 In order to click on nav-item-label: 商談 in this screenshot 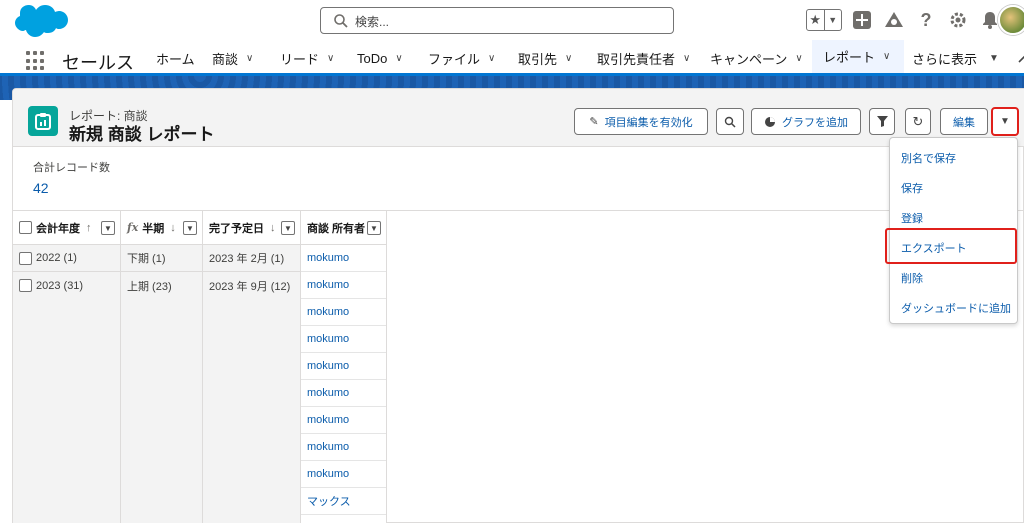, I will do `click(225, 59)`.